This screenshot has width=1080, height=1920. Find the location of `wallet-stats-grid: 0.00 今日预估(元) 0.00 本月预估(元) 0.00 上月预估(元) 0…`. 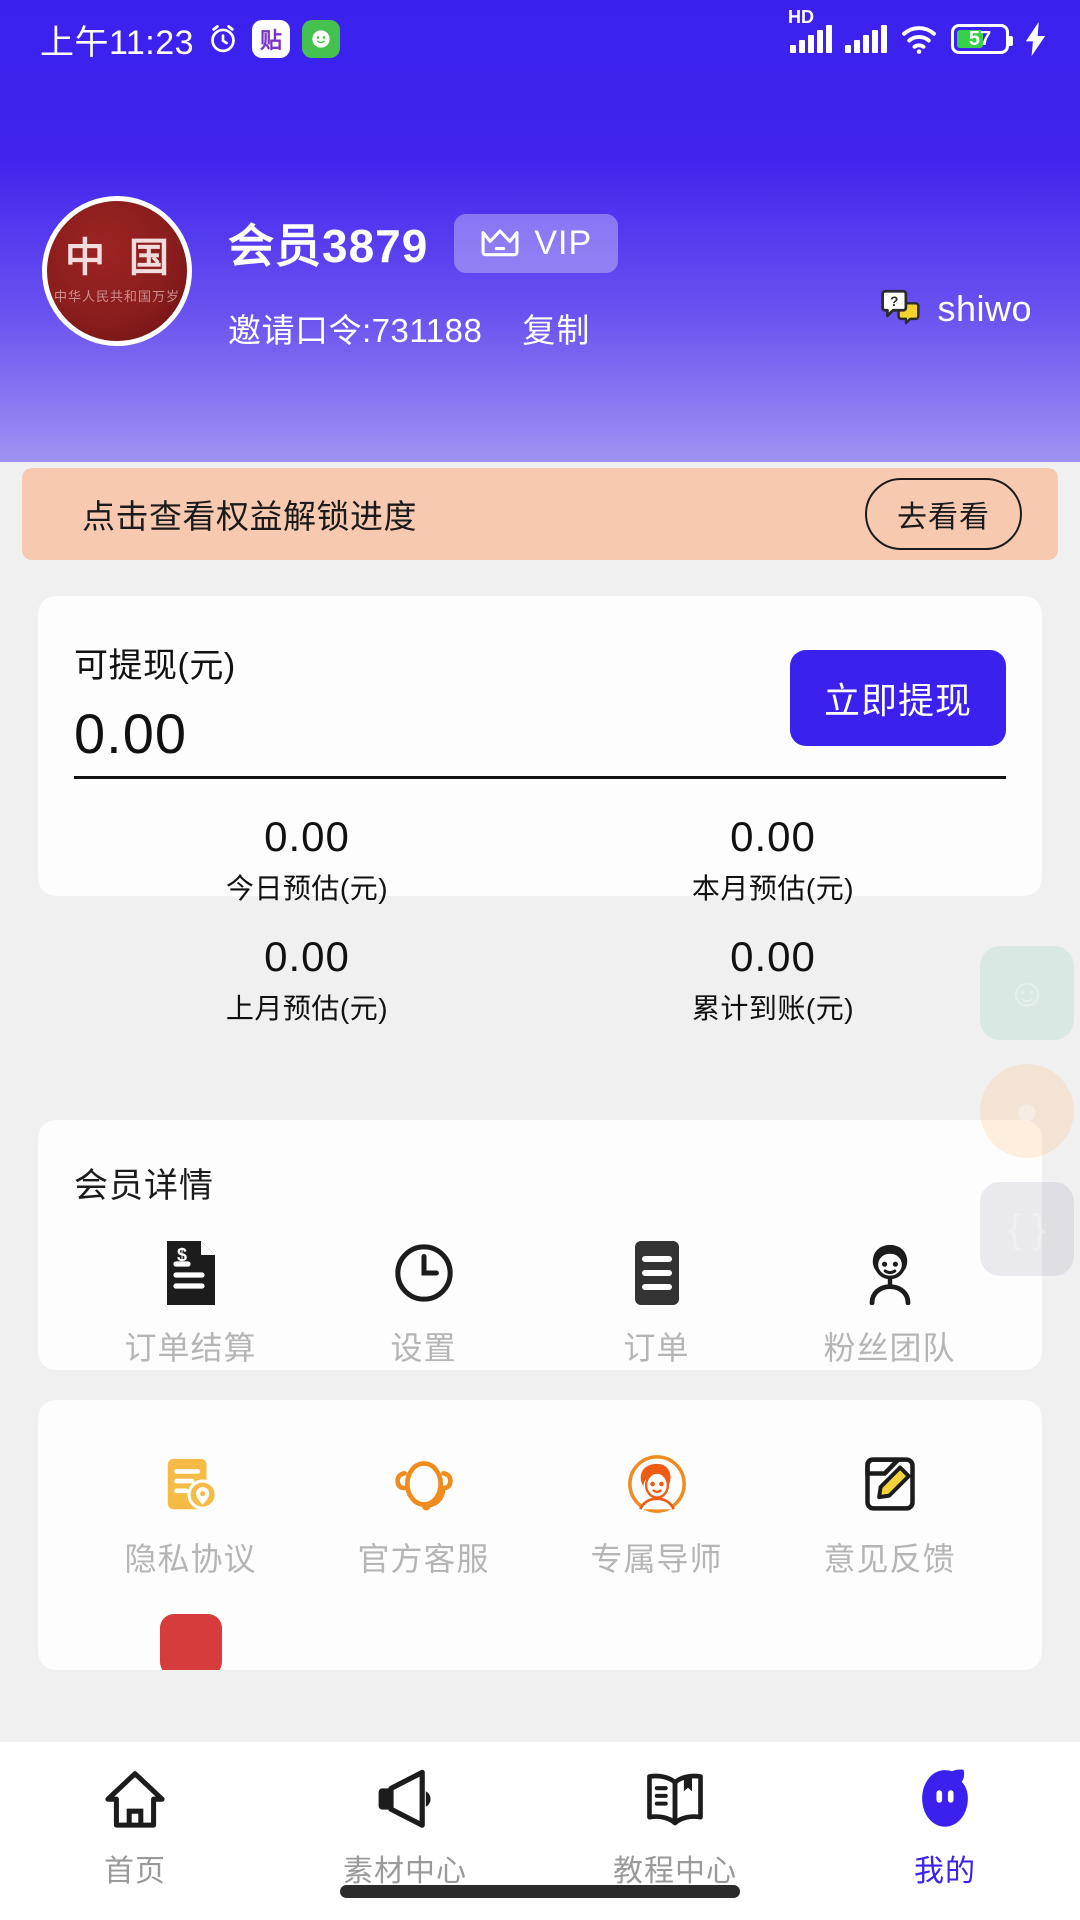

wallet-stats-grid: 0.00 今日预估(元) 0.00 本月预估(元) 0.00 上月预估(元) 0… is located at coordinates (540, 903).